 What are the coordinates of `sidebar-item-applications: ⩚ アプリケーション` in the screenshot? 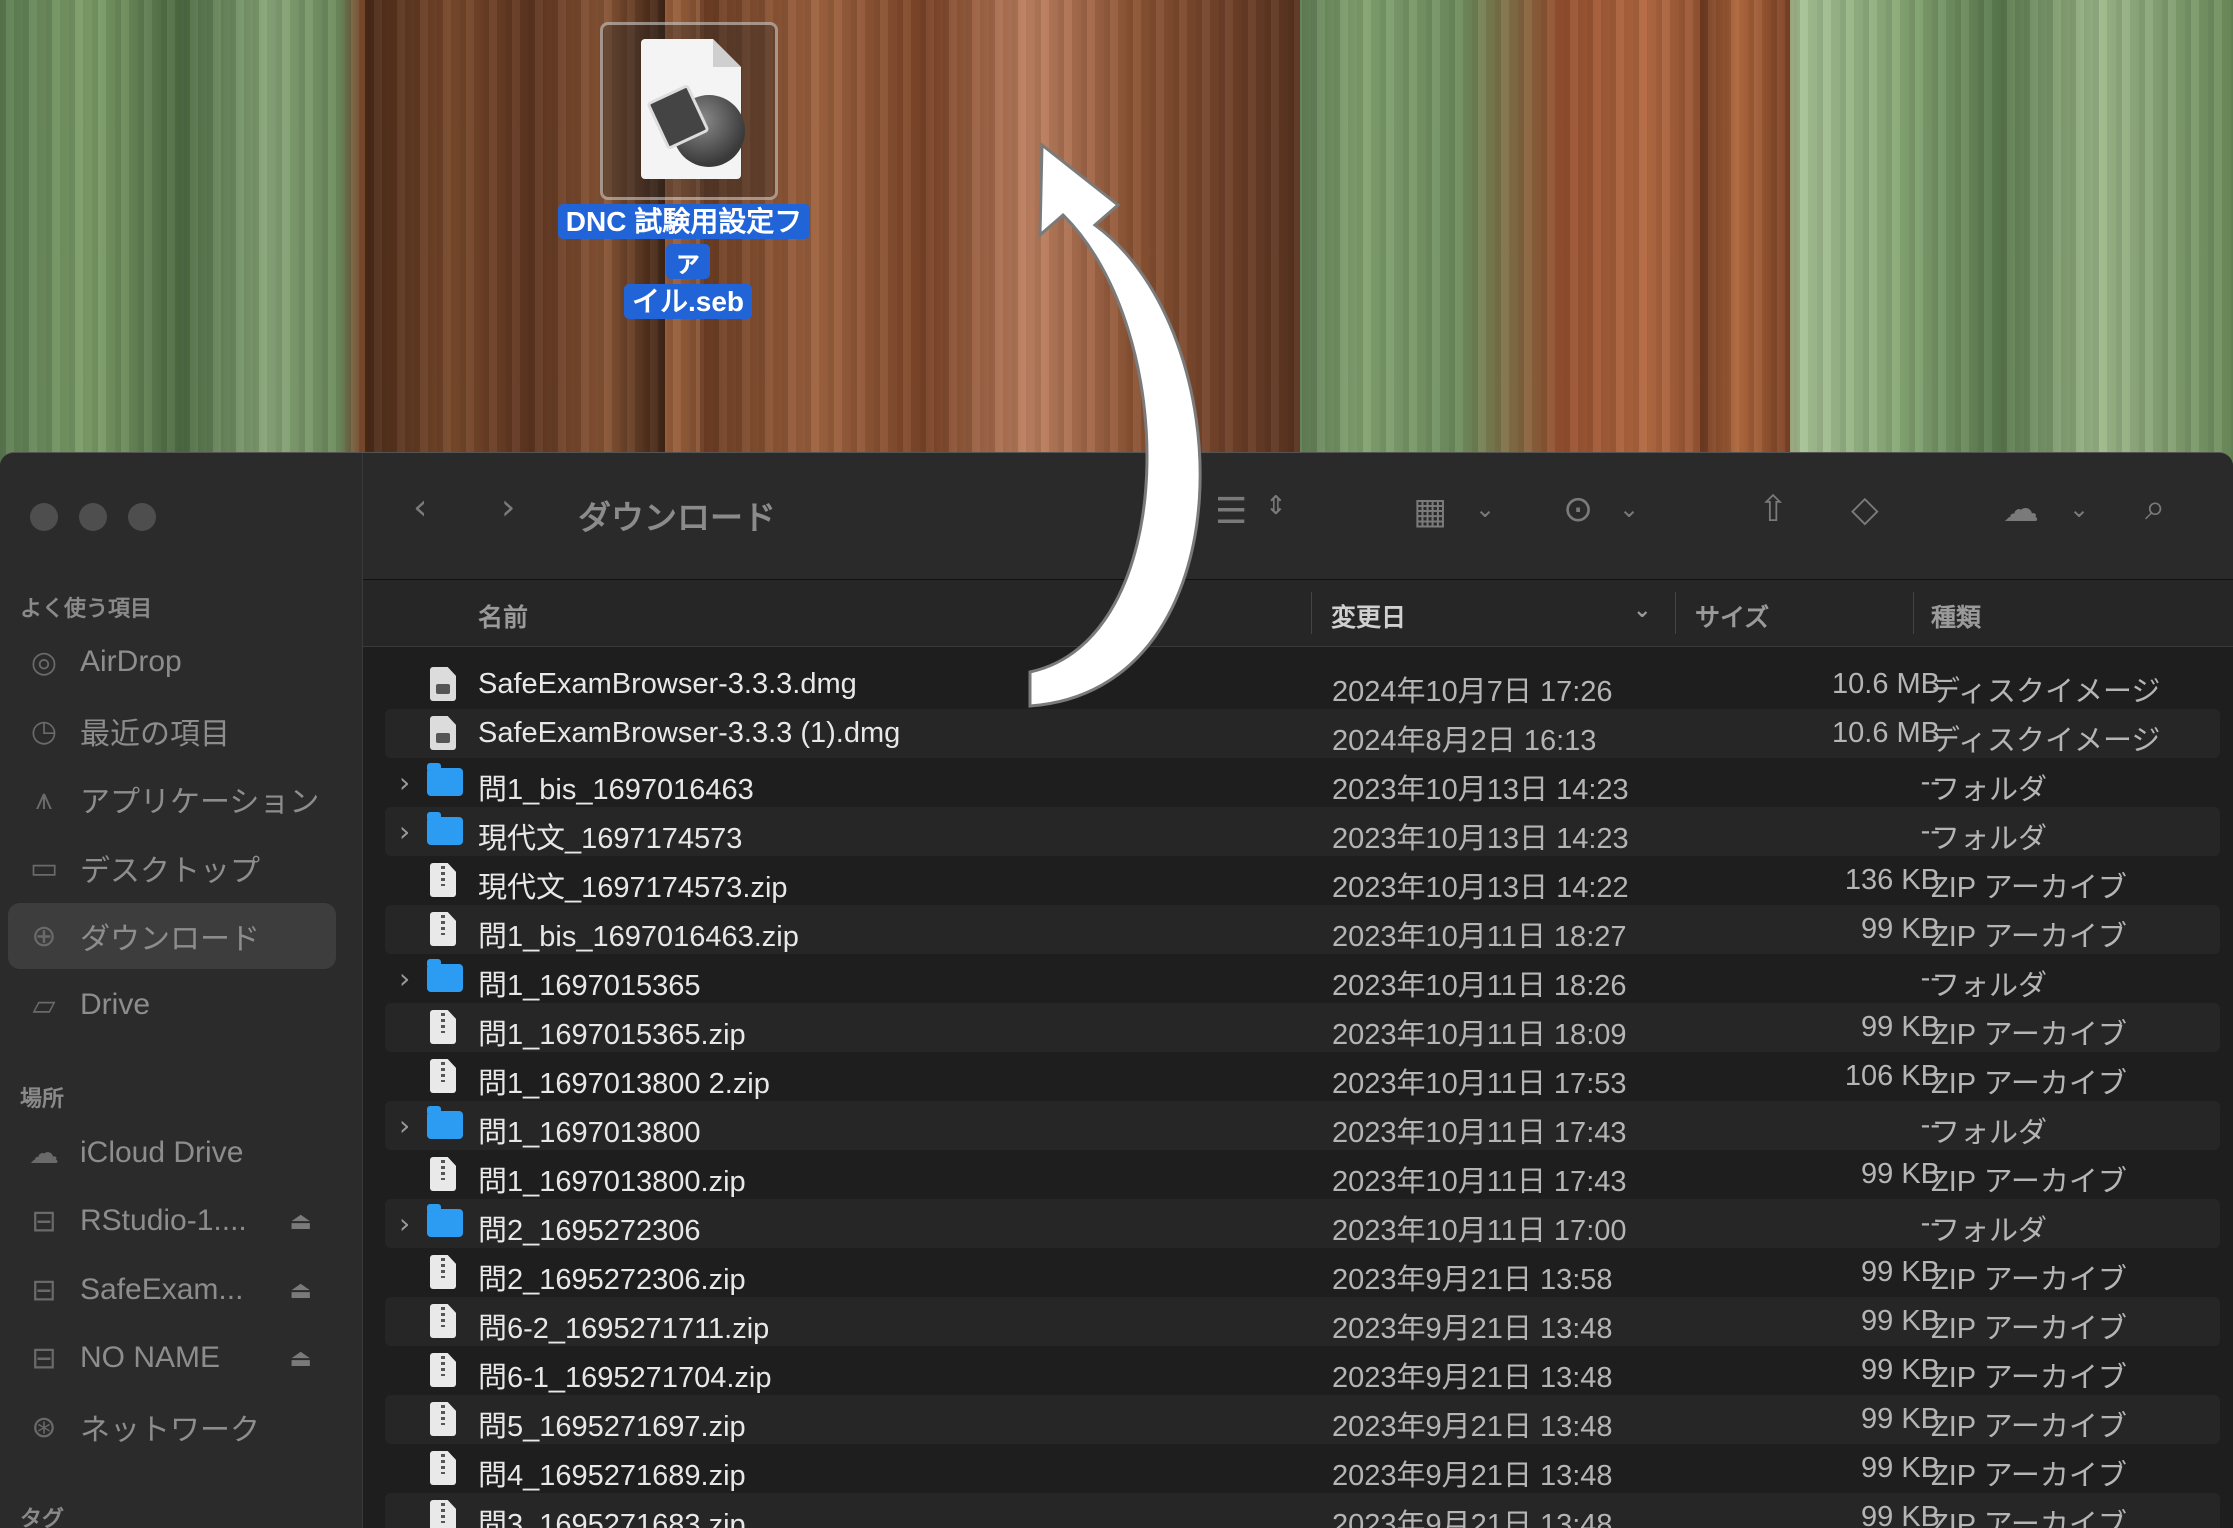 It's located at (172, 799).